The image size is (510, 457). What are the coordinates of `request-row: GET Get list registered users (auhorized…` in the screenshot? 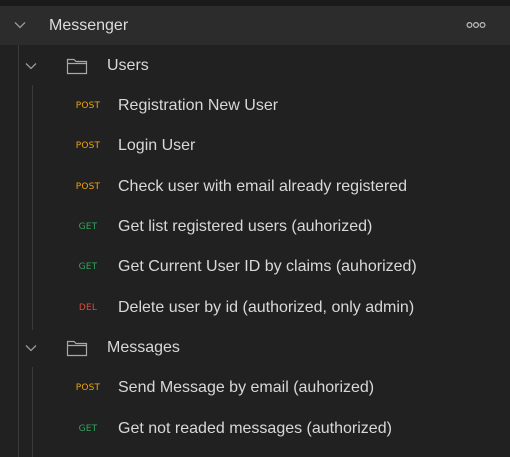 It's located at (255, 227).